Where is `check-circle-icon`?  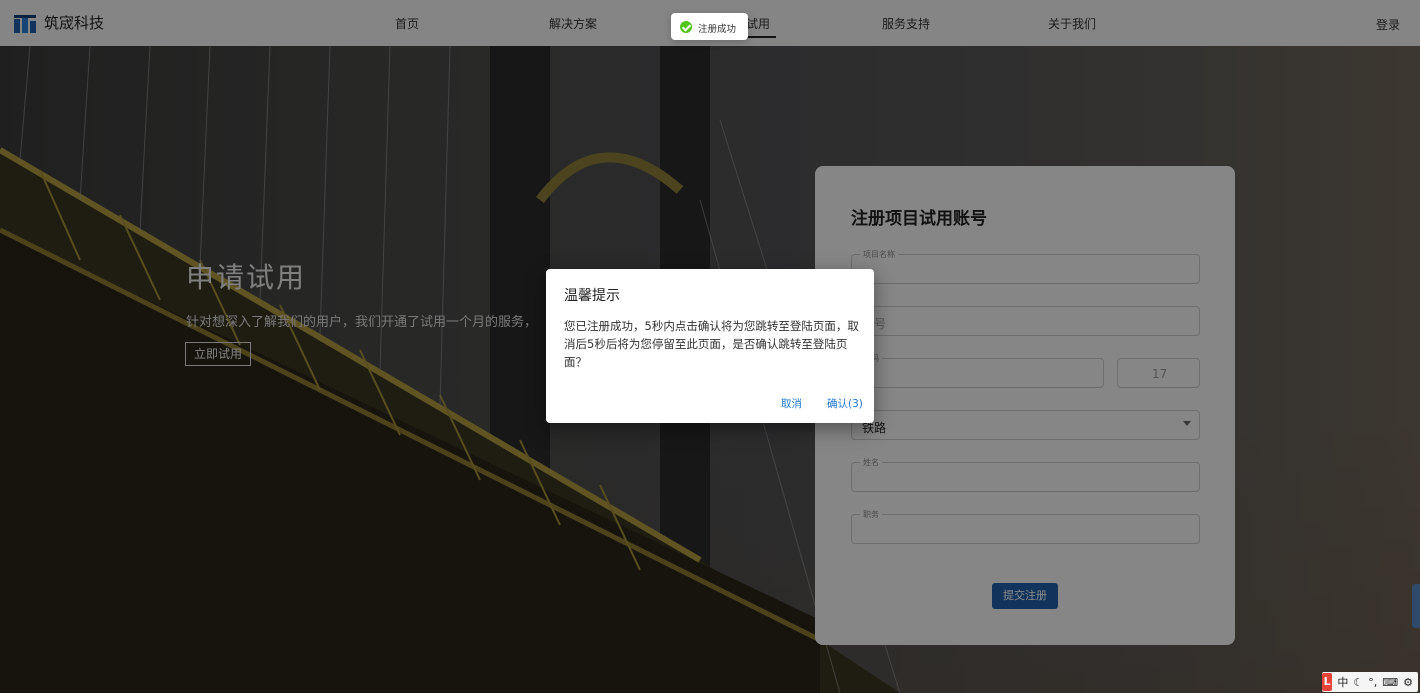
check-circle-icon is located at coordinates (686, 27).